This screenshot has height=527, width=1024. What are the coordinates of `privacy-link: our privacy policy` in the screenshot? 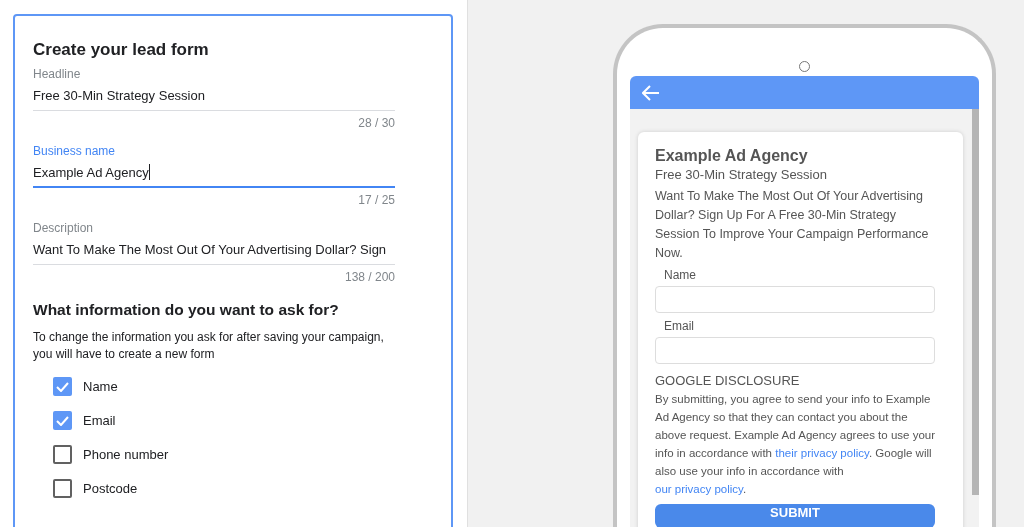 It's located at (699, 489).